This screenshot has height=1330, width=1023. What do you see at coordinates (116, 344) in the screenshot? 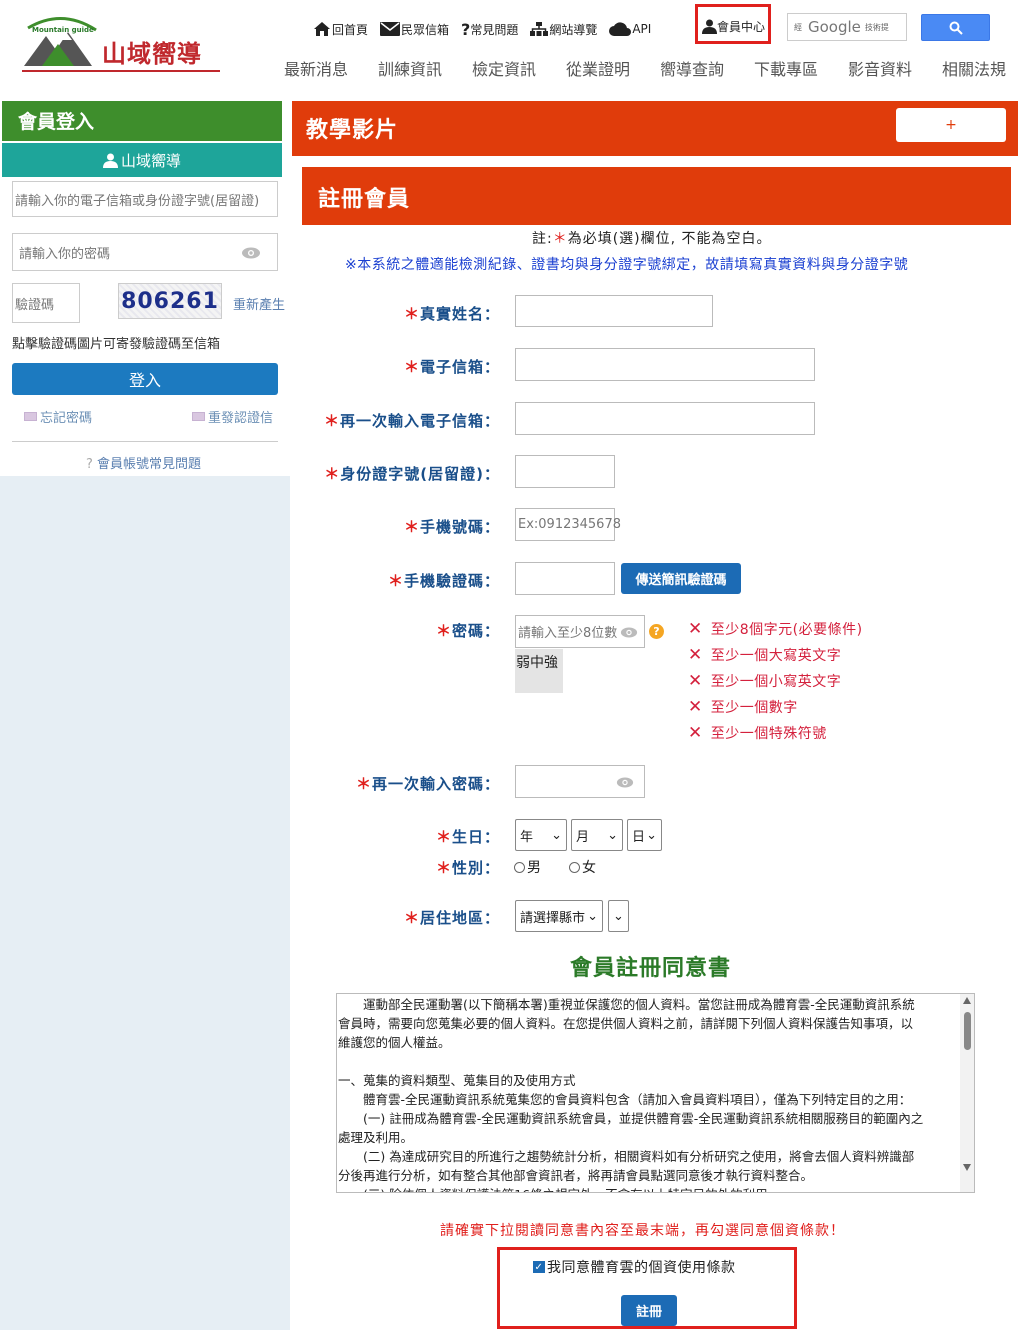
I see `captcha-hint: 點擊驗證碼圖片可寄發驗證碼至信箱` at bounding box center [116, 344].